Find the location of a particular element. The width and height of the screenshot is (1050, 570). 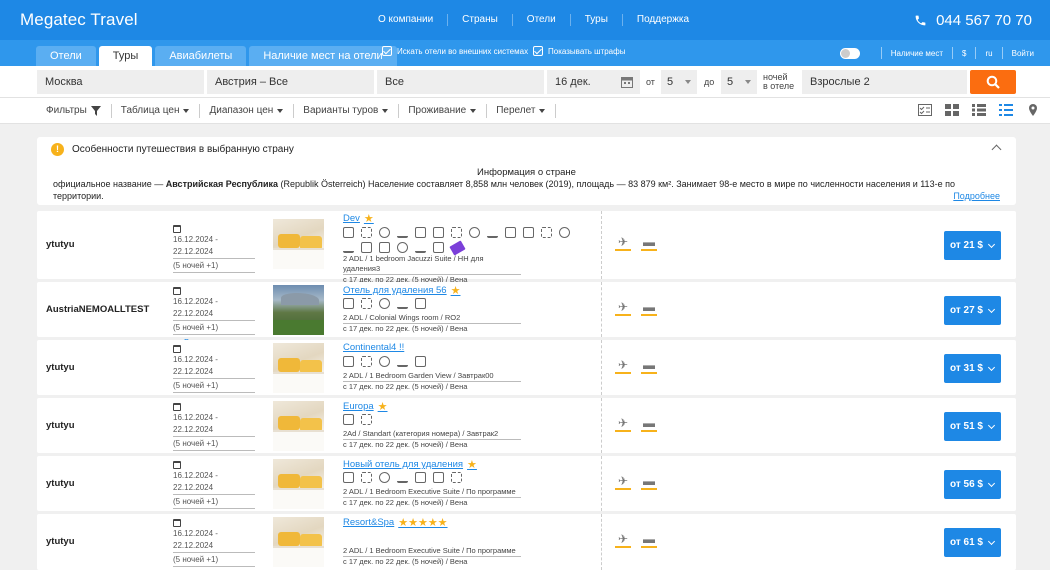

list-view-icon is located at coordinates (979, 110).